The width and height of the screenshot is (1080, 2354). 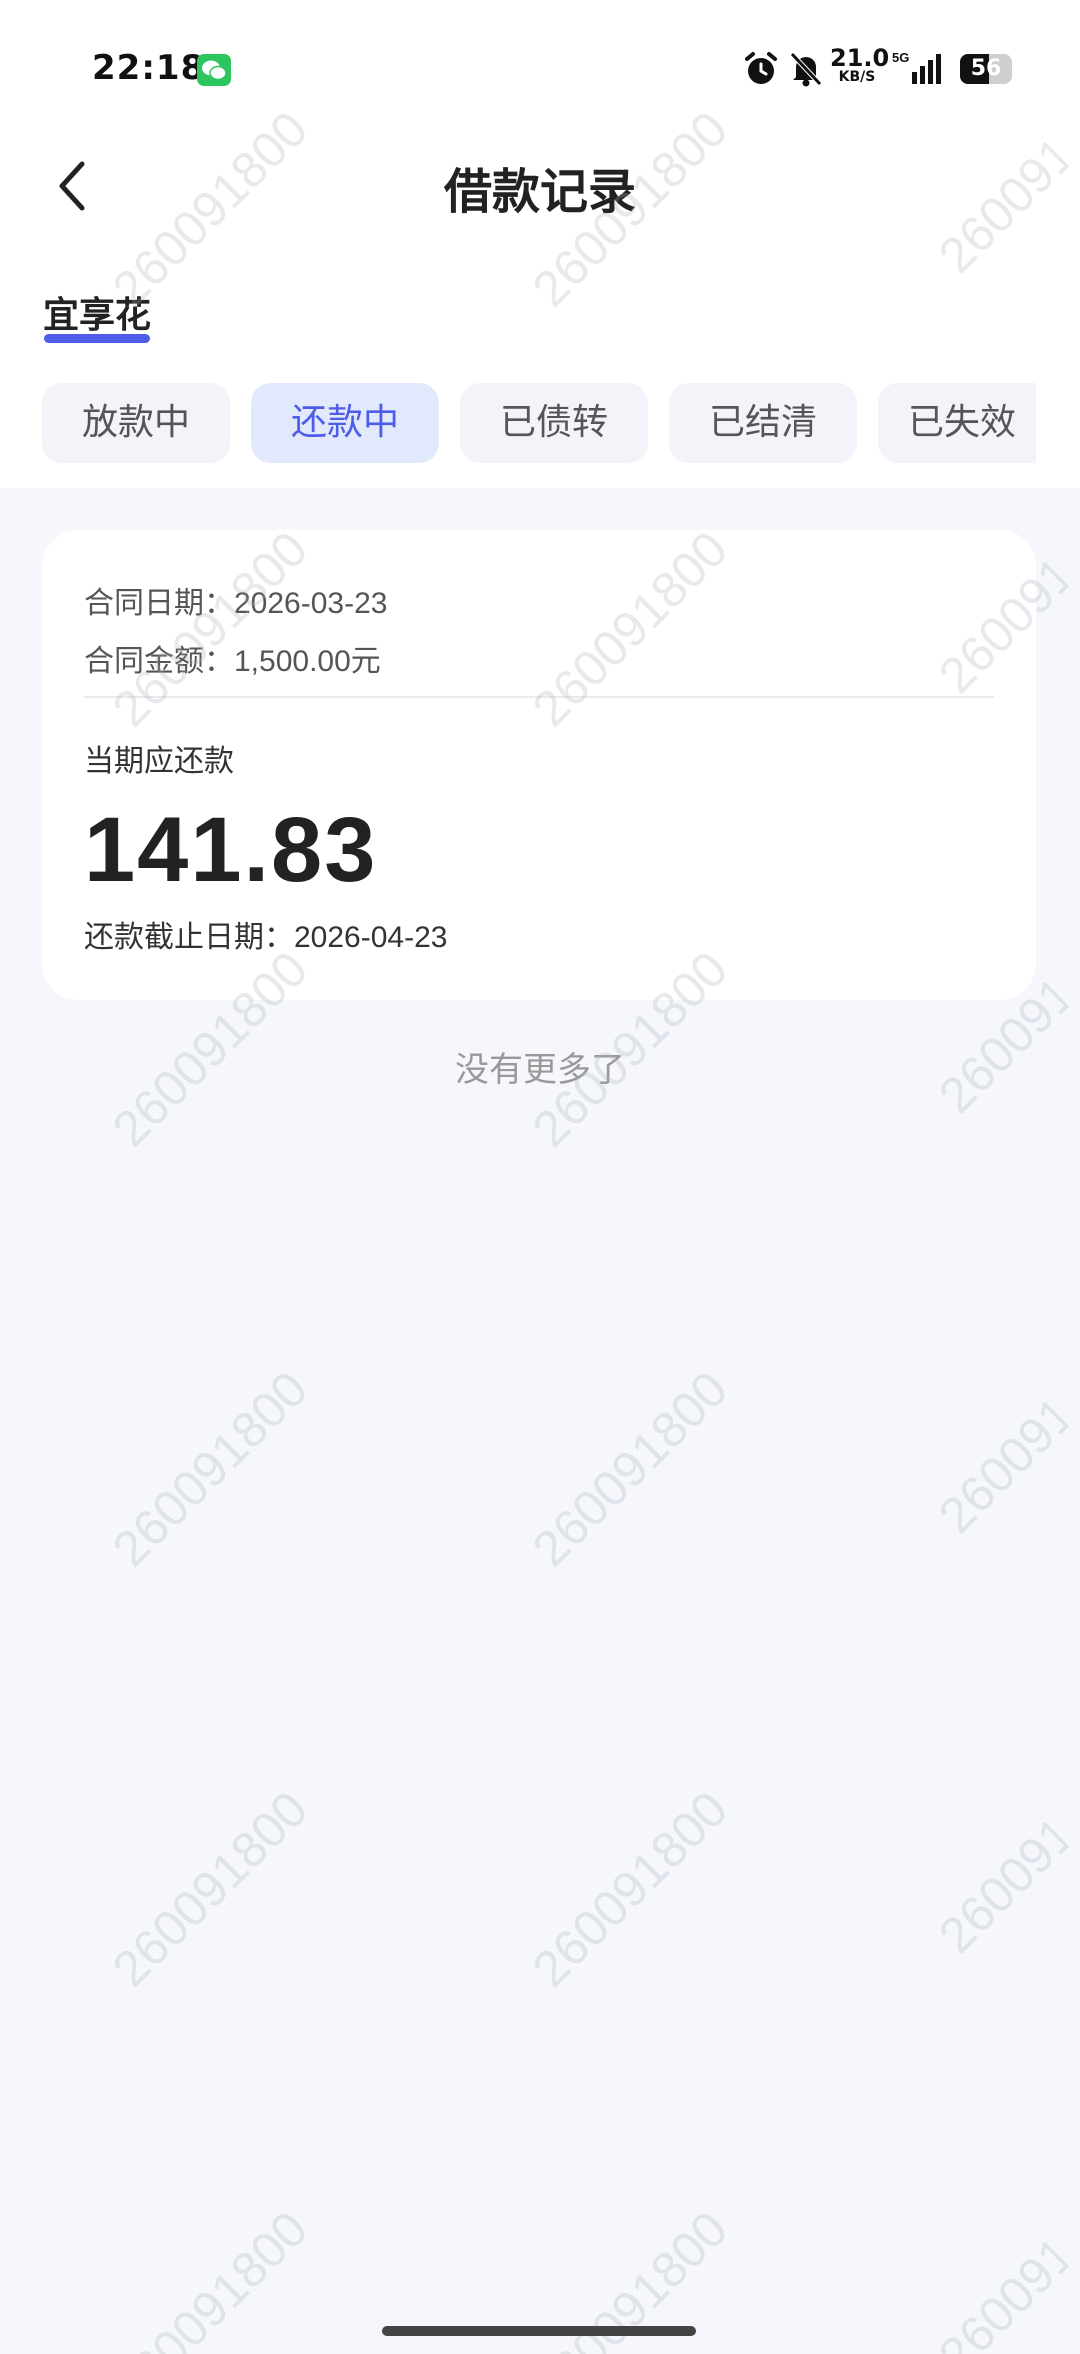 I want to click on alarm-icon, so click(x=761, y=69).